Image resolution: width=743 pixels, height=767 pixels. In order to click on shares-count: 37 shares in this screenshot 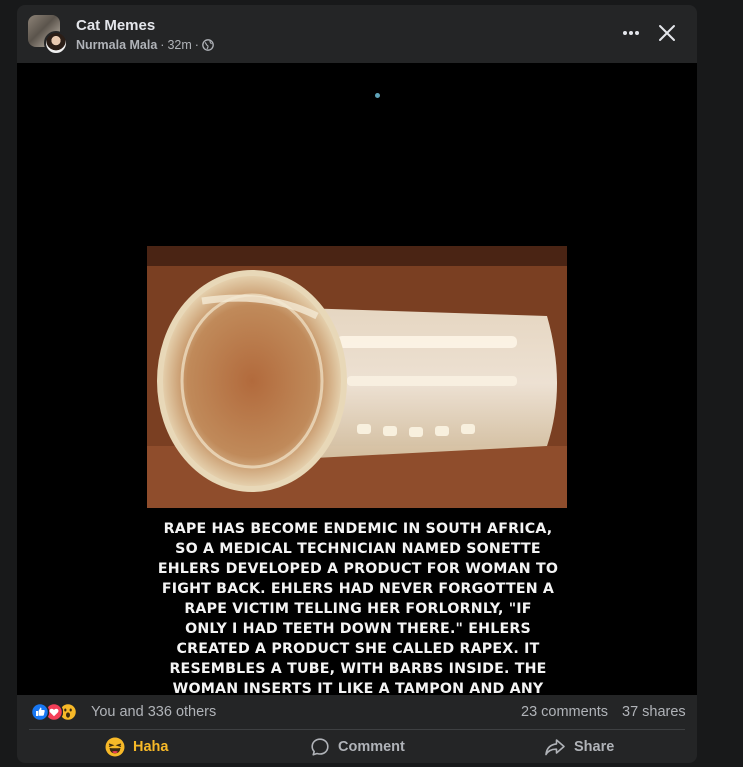, I will do `click(654, 712)`.